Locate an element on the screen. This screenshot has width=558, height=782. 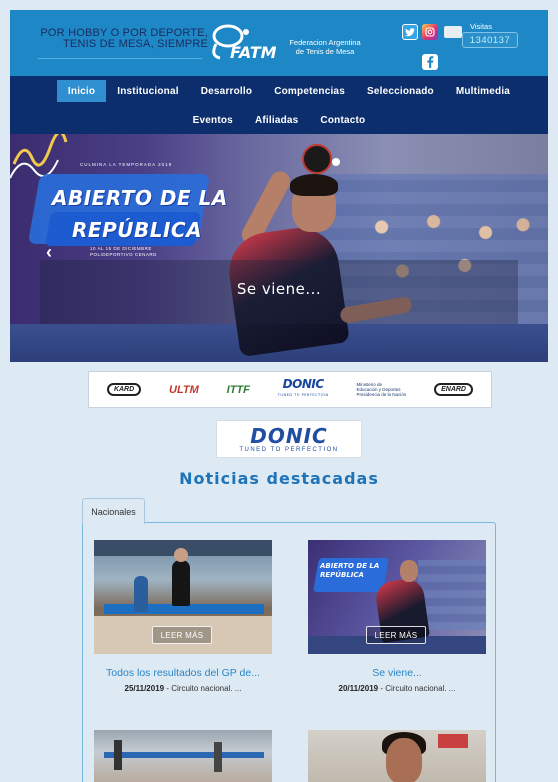
nav-item-multimedia: Multimedia is located at coordinates (483, 91).